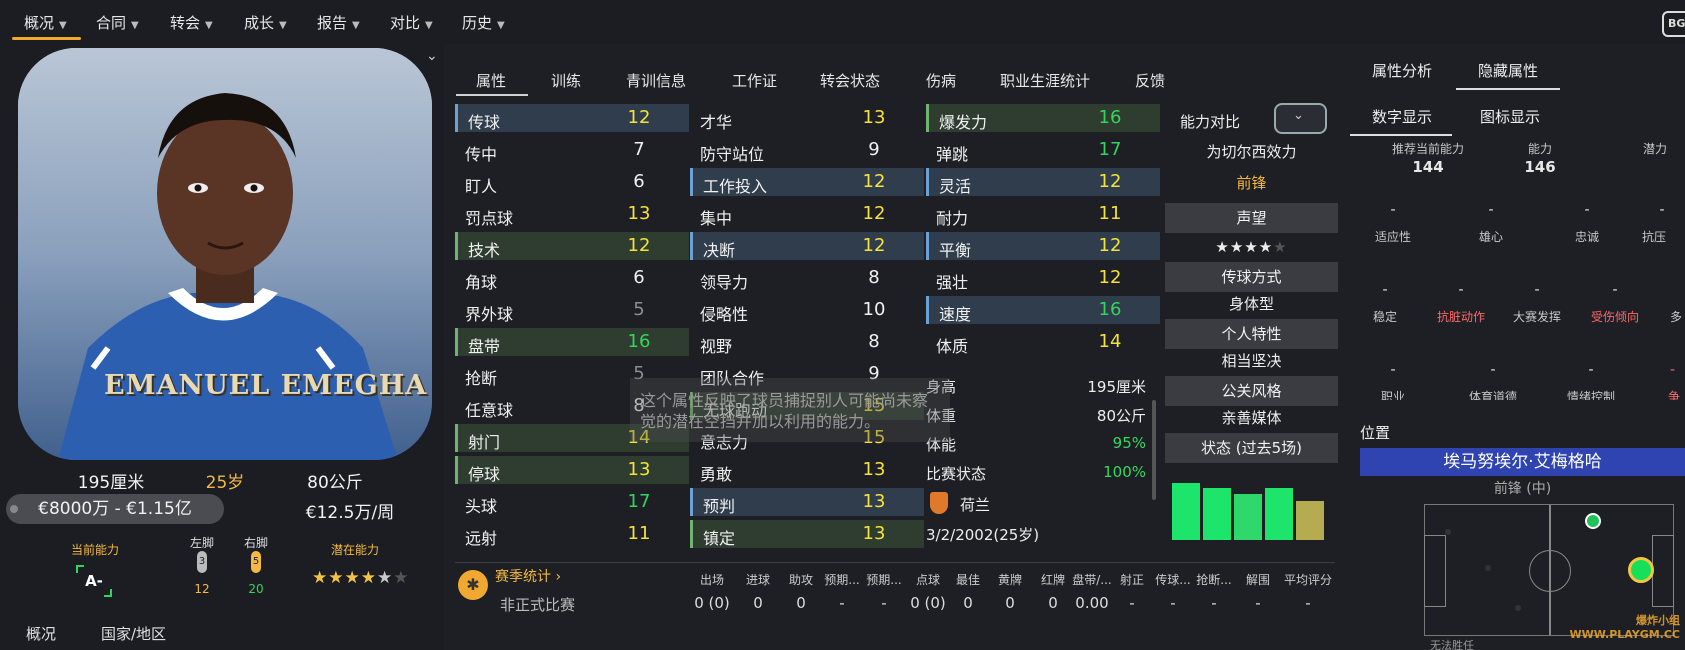 Image resolution: width=1685 pixels, height=650 pixels. I want to click on top-nav: 概况 ▼ 合同 ▼ 转会 ▼ 成长 ▼ 报告 ▼ 对比 ▼ 历史 ▼ BG, so click(842, 22).